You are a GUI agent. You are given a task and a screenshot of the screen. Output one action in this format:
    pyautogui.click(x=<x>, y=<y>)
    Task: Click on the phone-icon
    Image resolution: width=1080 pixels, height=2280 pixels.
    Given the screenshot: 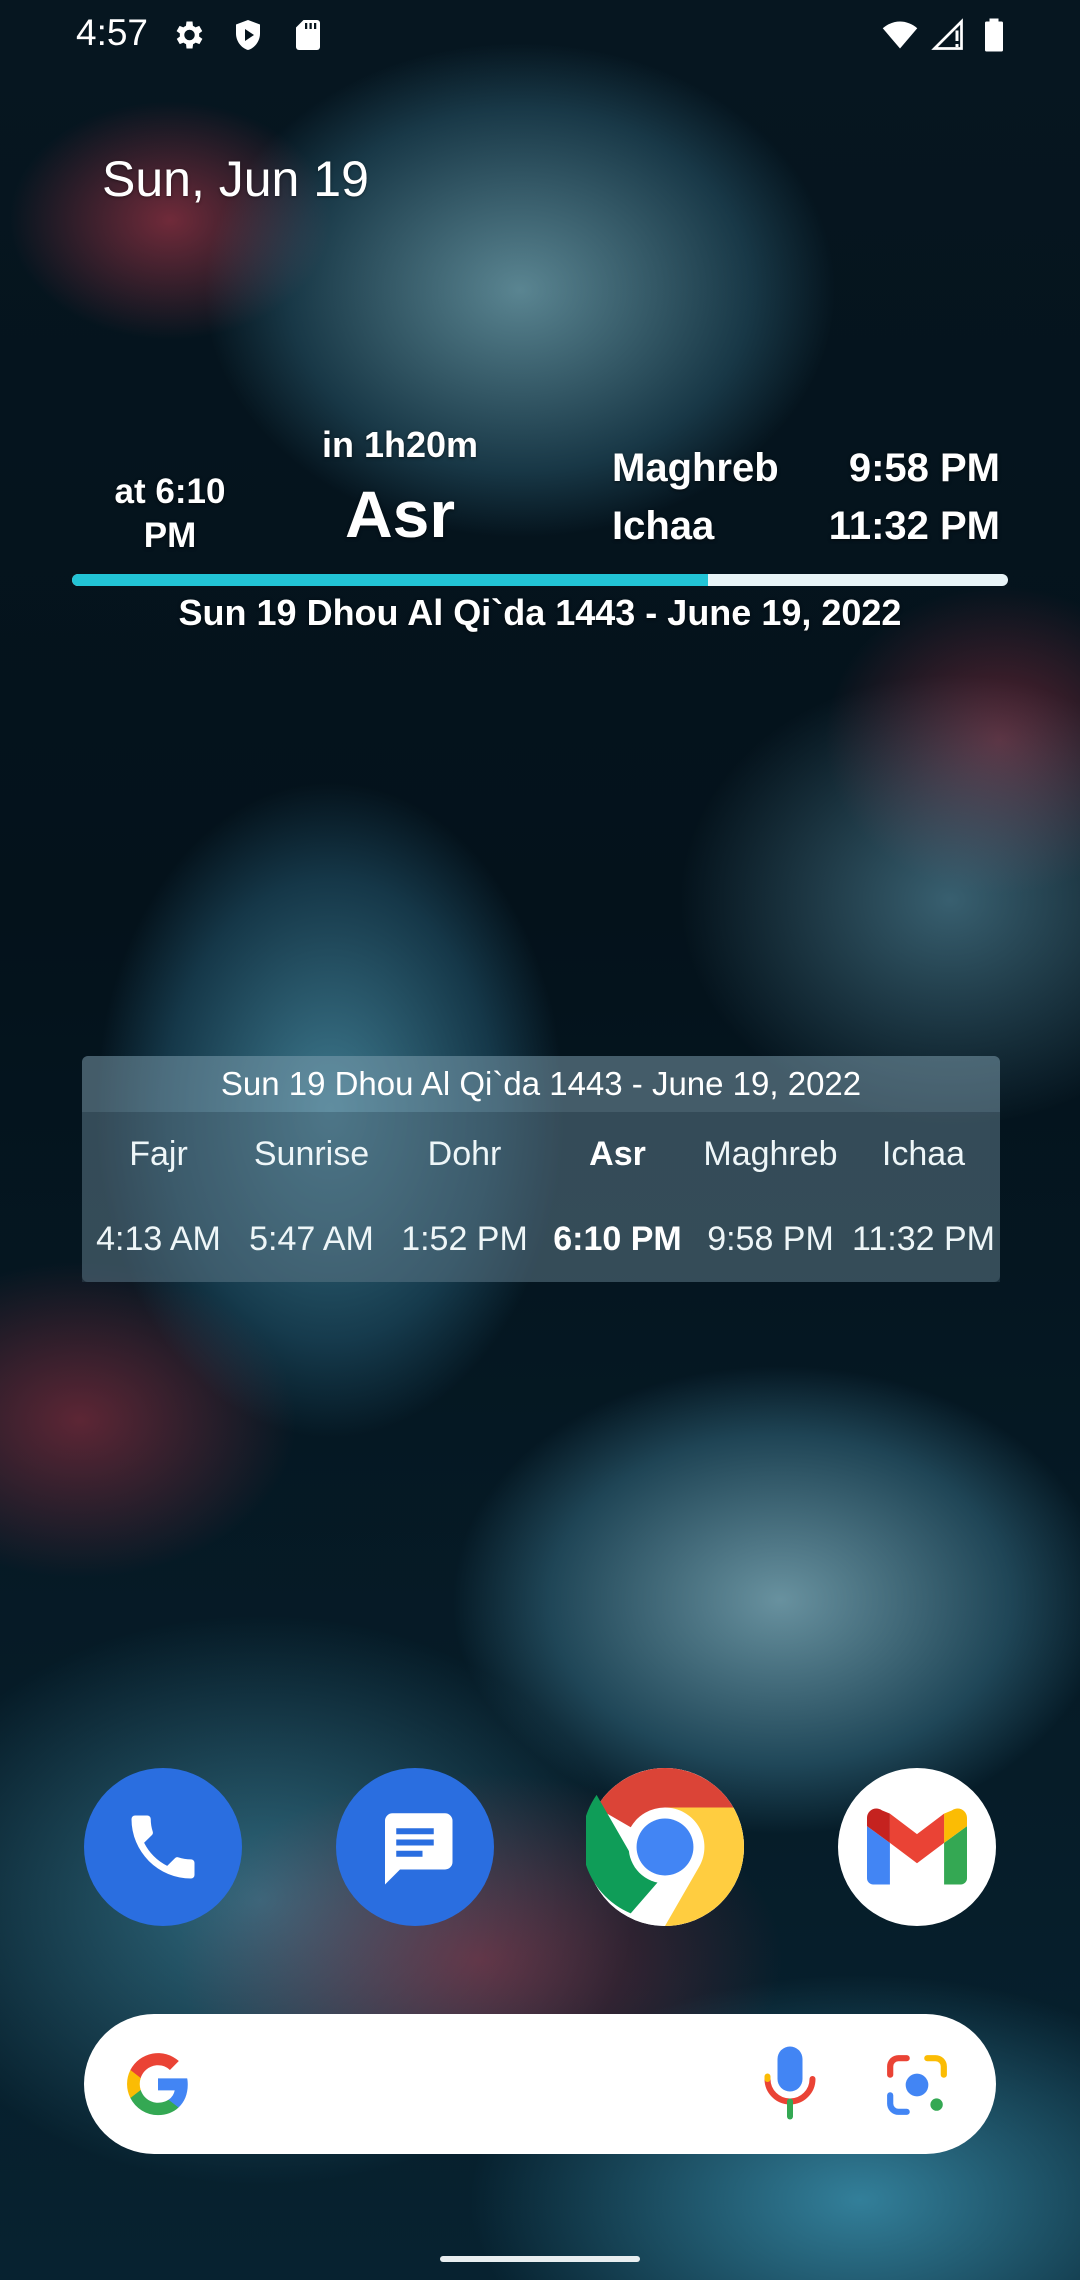 What is the action you would take?
    pyautogui.click(x=163, y=1847)
    